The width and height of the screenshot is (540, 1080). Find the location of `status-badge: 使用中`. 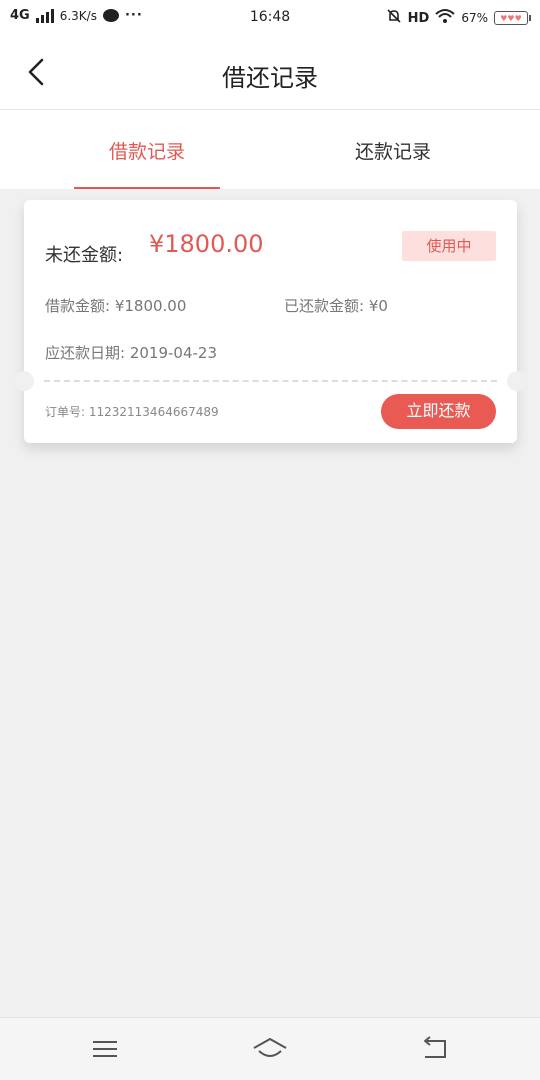

status-badge: 使用中 is located at coordinates (449, 246).